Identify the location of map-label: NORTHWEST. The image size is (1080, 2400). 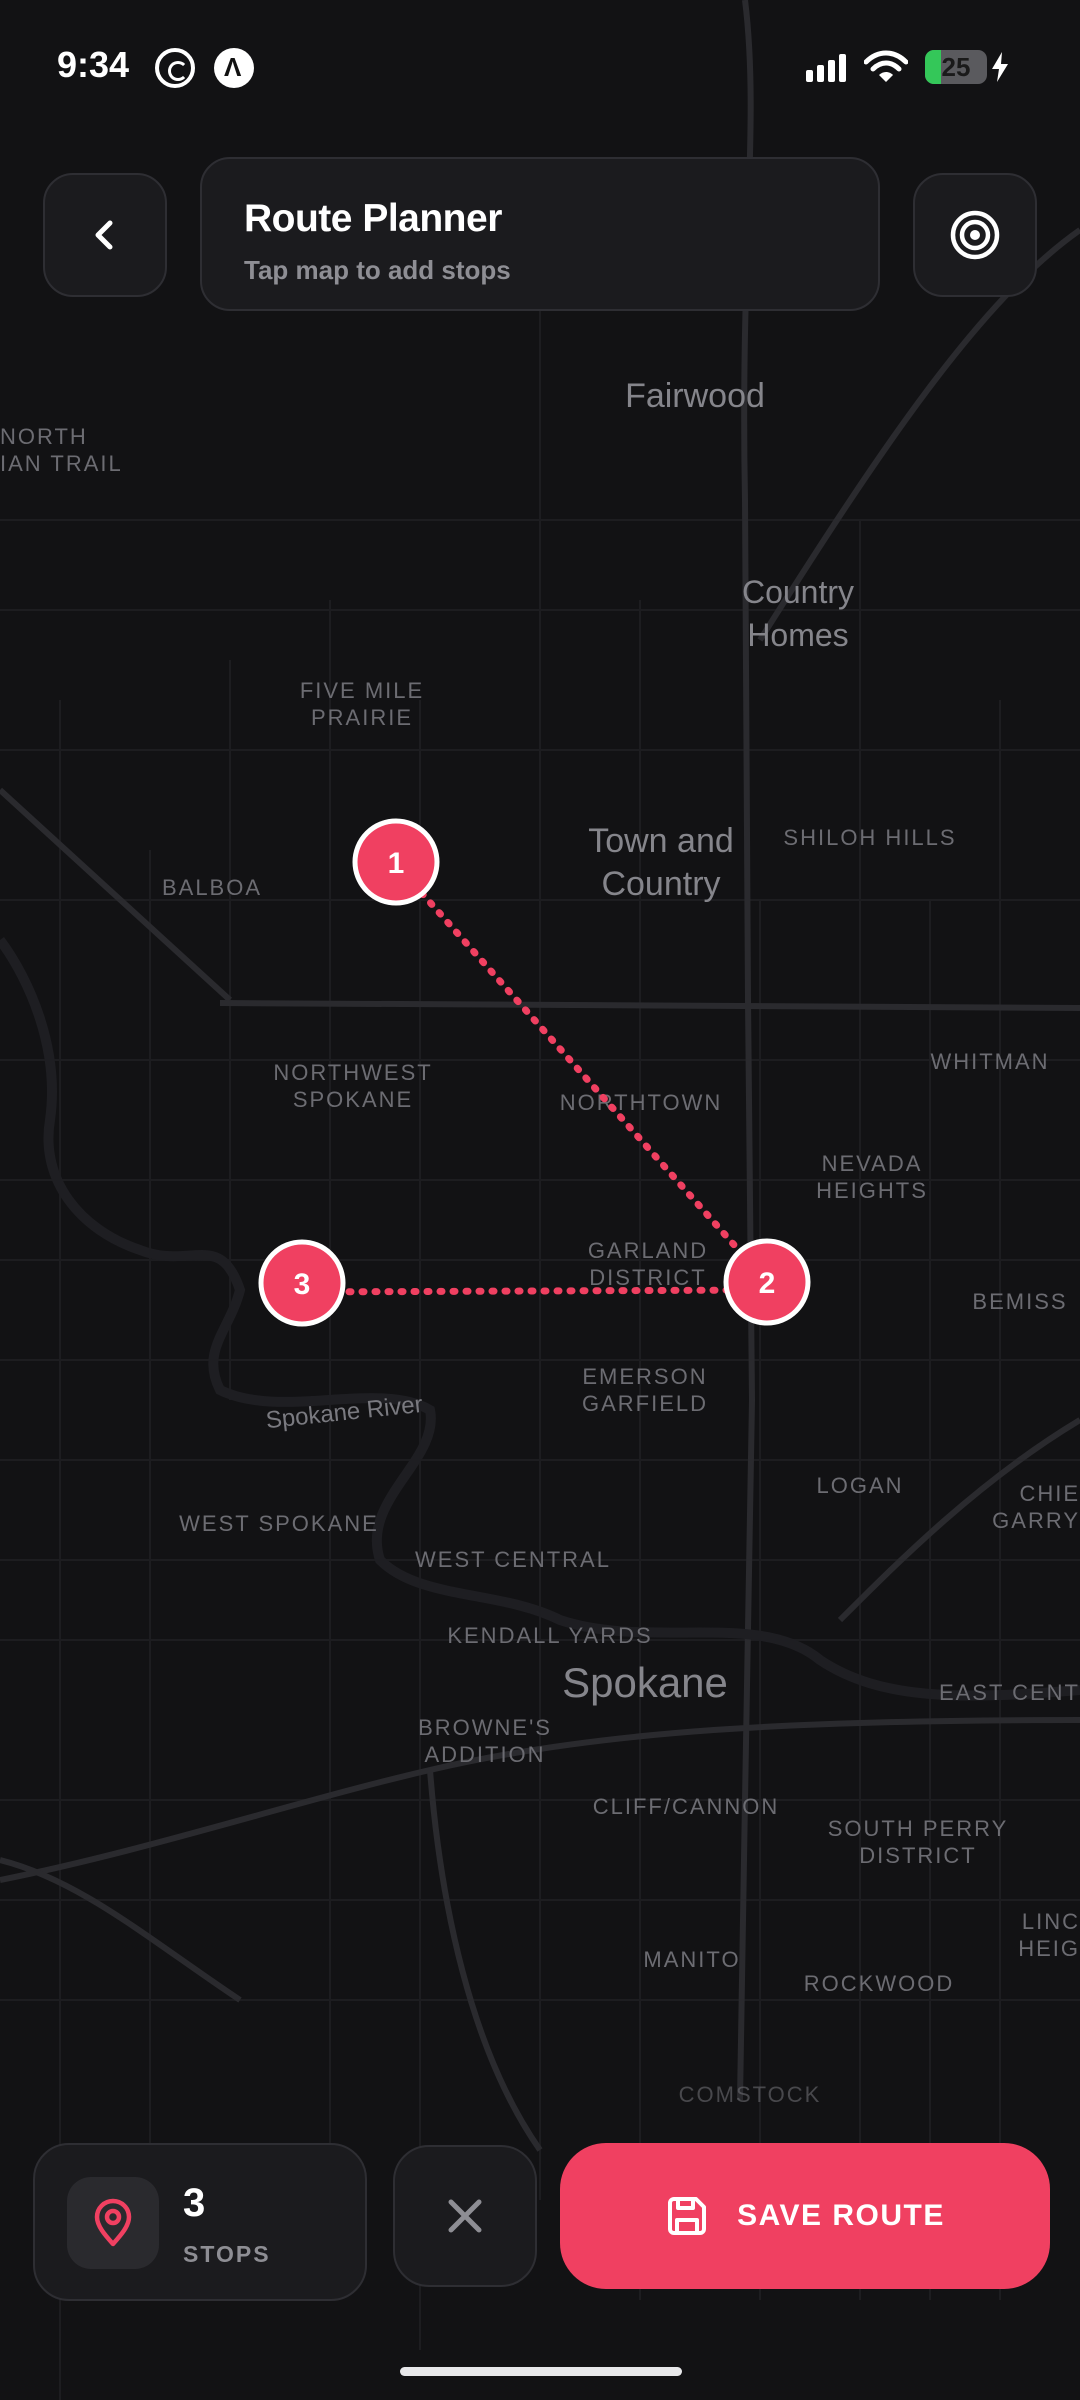
(352, 1072).